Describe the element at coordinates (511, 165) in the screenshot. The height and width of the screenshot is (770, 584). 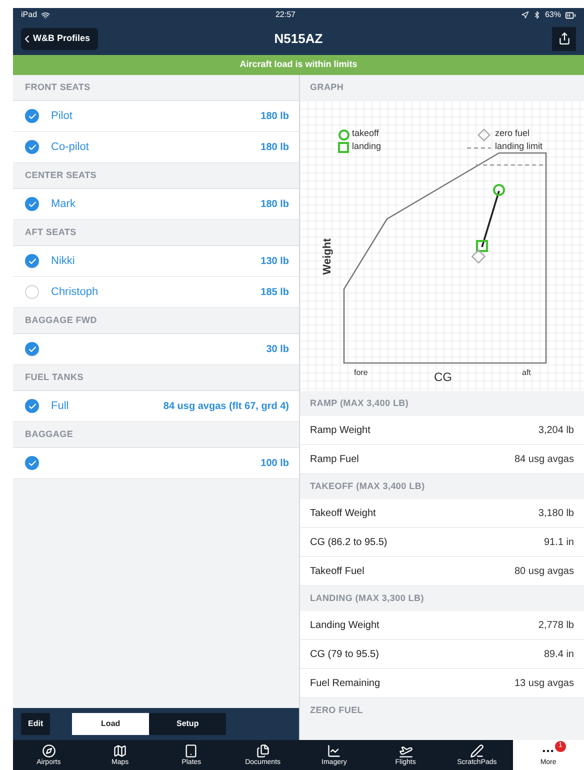
I see `landing-limit-line` at that location.